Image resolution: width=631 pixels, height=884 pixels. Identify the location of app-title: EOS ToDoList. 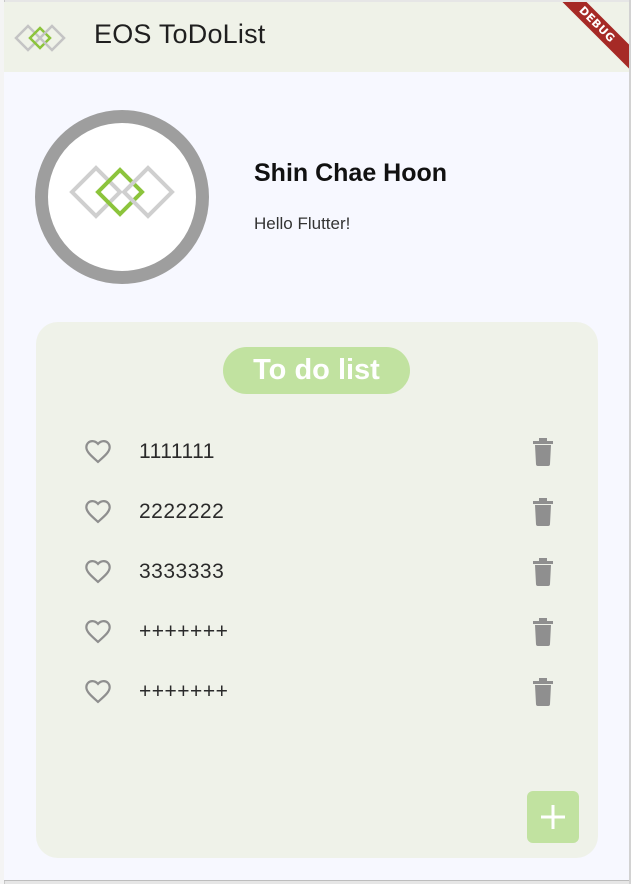
(180, 34).